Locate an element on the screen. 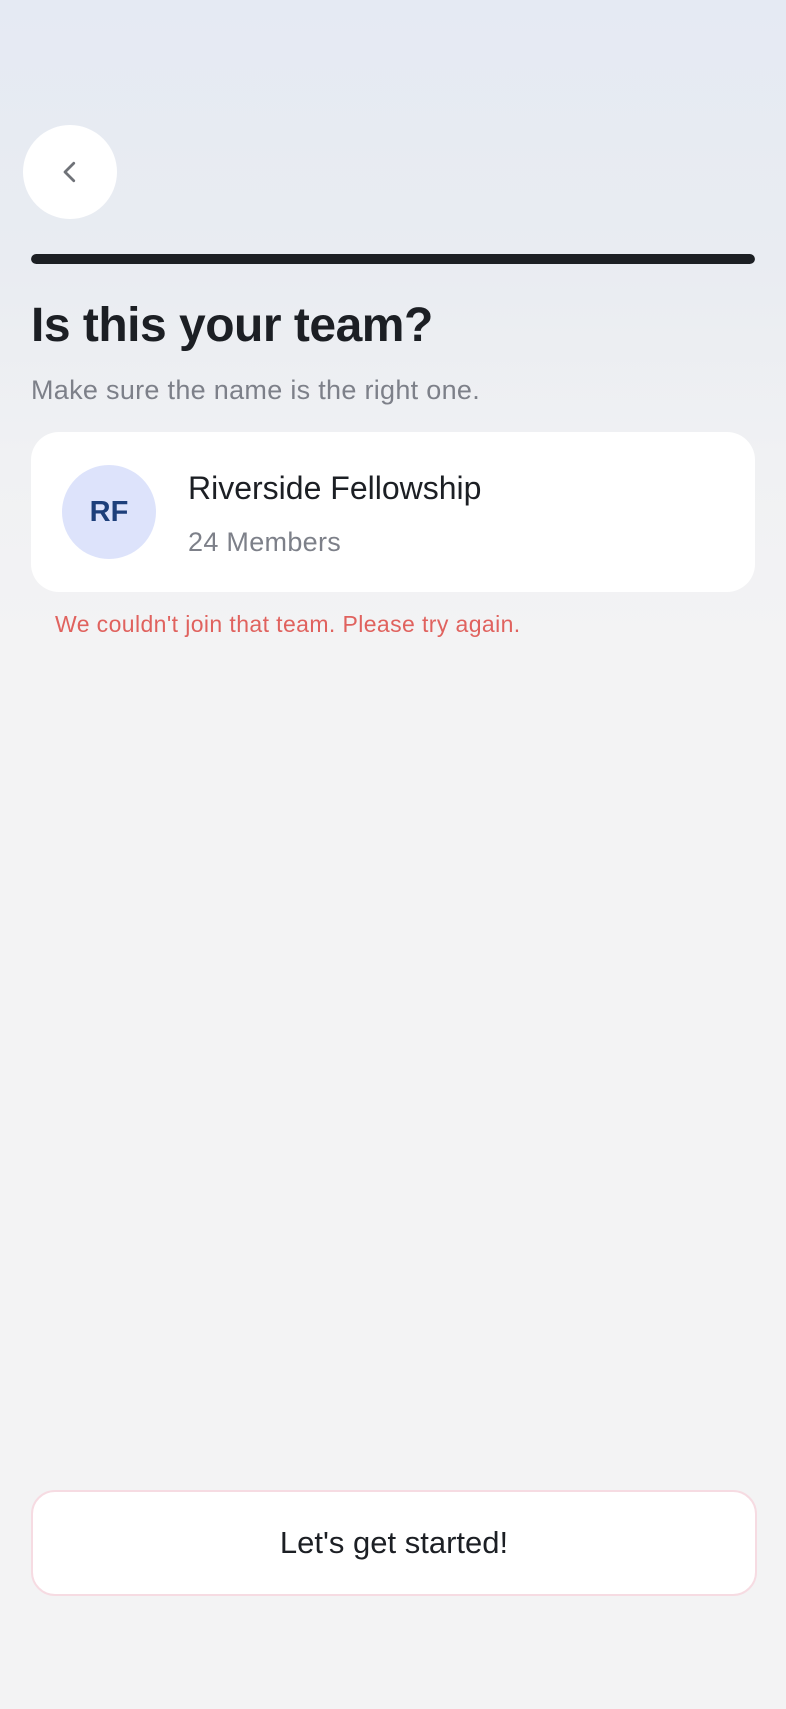  chevron-left-icon is located at coordinates (69, 172).